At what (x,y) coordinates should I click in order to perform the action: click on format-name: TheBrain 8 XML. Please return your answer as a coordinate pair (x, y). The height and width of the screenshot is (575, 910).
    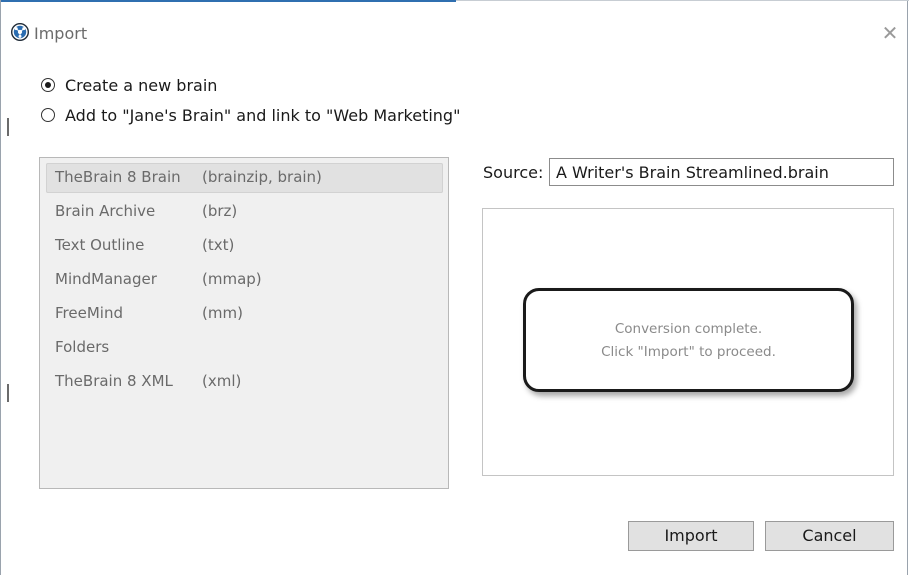
    Looking at the image, I should click on (114, 381).